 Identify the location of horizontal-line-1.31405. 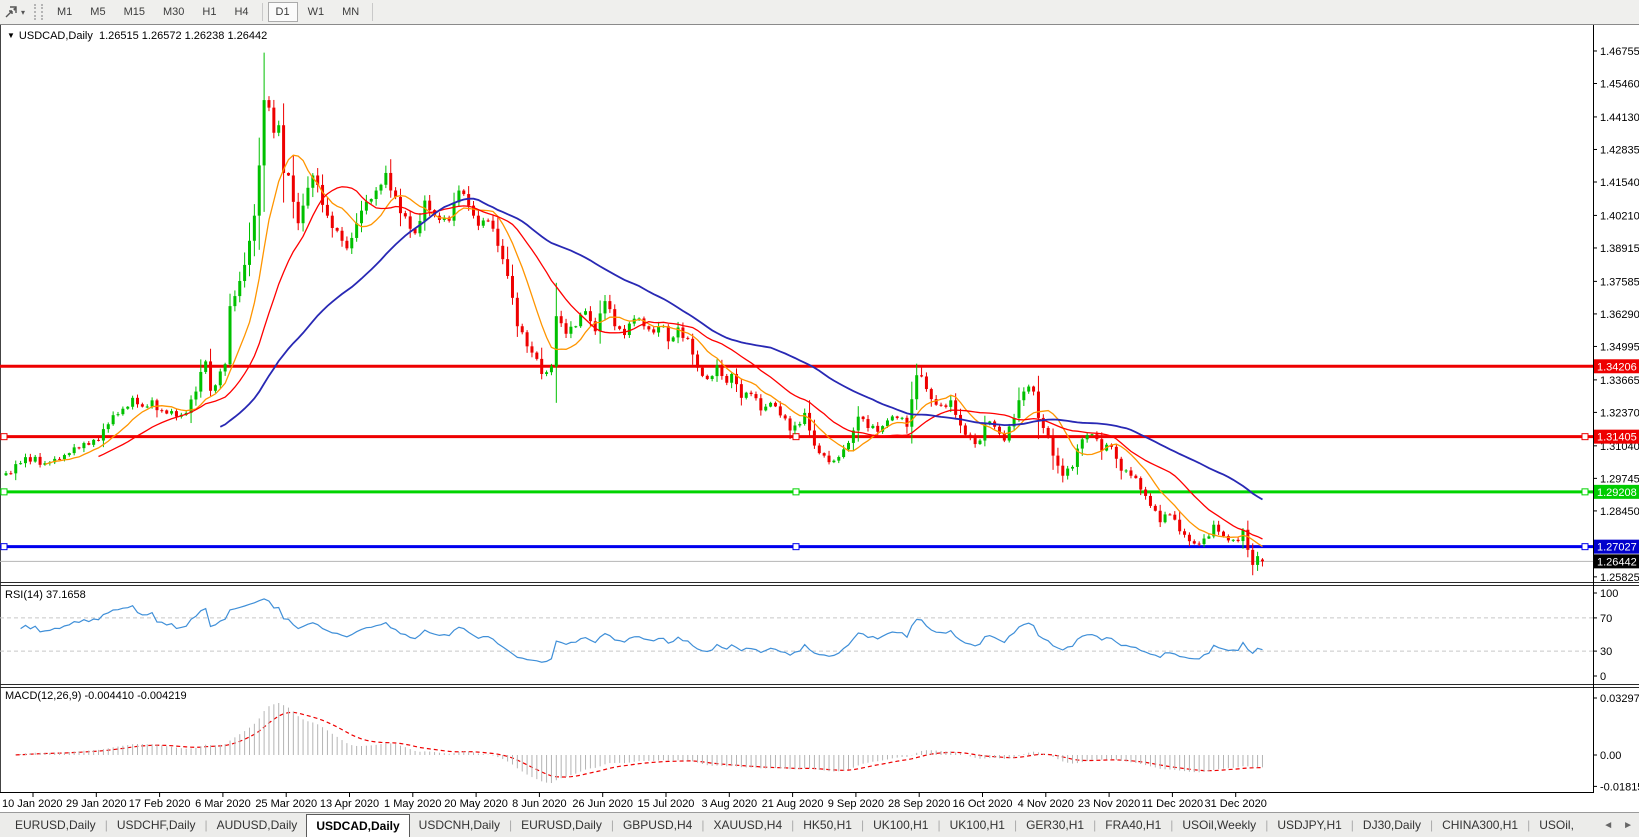
(796, 437).